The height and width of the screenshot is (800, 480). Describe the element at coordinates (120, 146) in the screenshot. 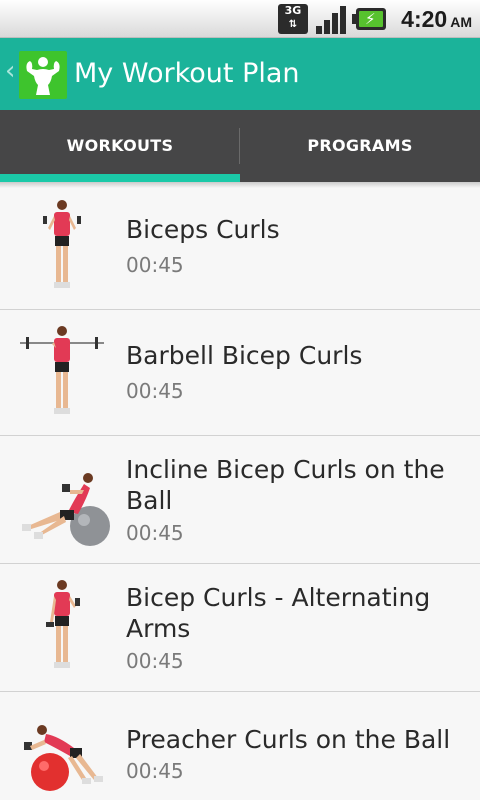

I see `tab-workouts: WORKOUTS` at that location.